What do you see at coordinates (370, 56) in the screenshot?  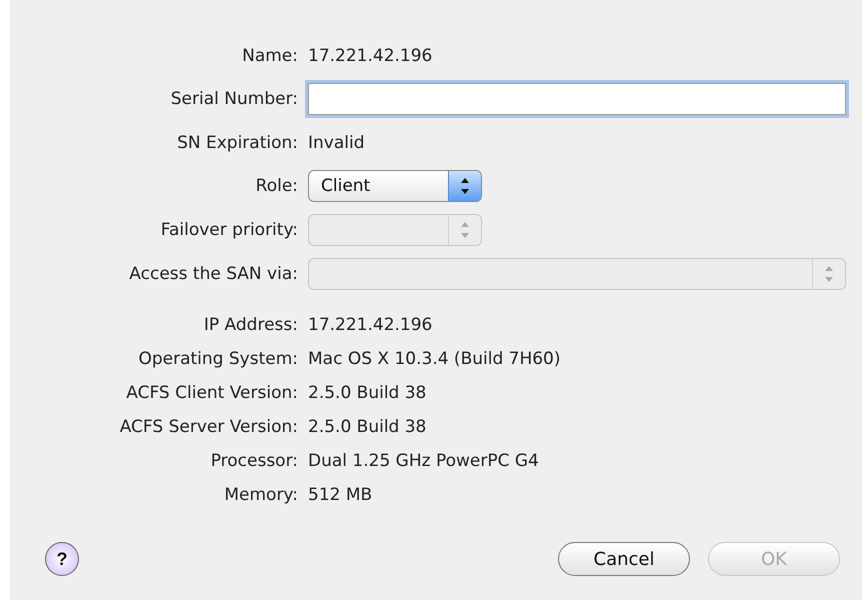 I see `field-value: 17.221.42.196` at bounding box center [370, 56].